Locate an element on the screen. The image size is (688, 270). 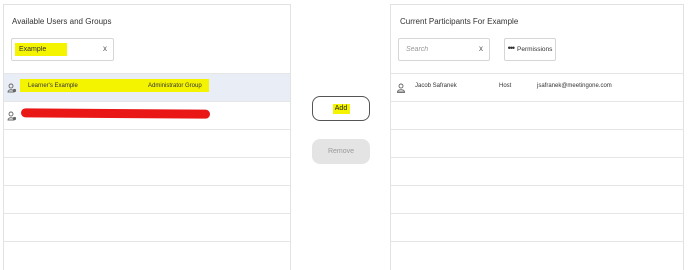
participants-search-input is located at coordinates (444, 49).